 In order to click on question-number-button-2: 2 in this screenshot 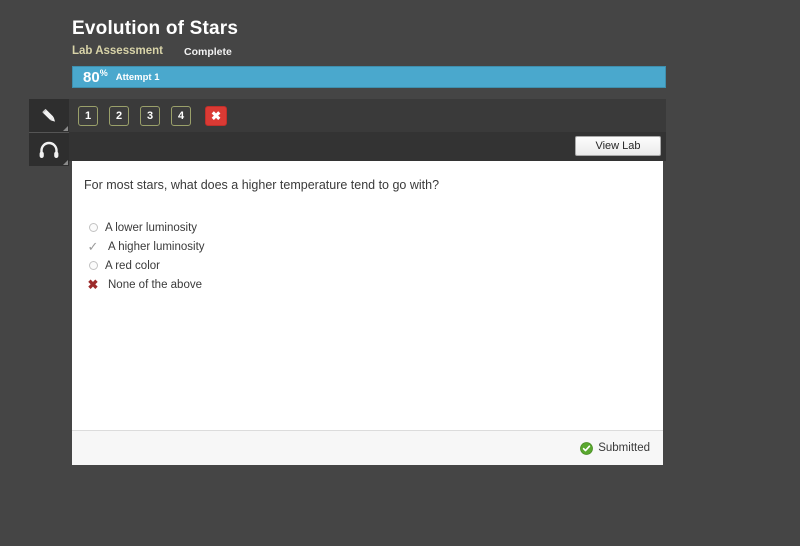, I will do `click(119, 115)`.